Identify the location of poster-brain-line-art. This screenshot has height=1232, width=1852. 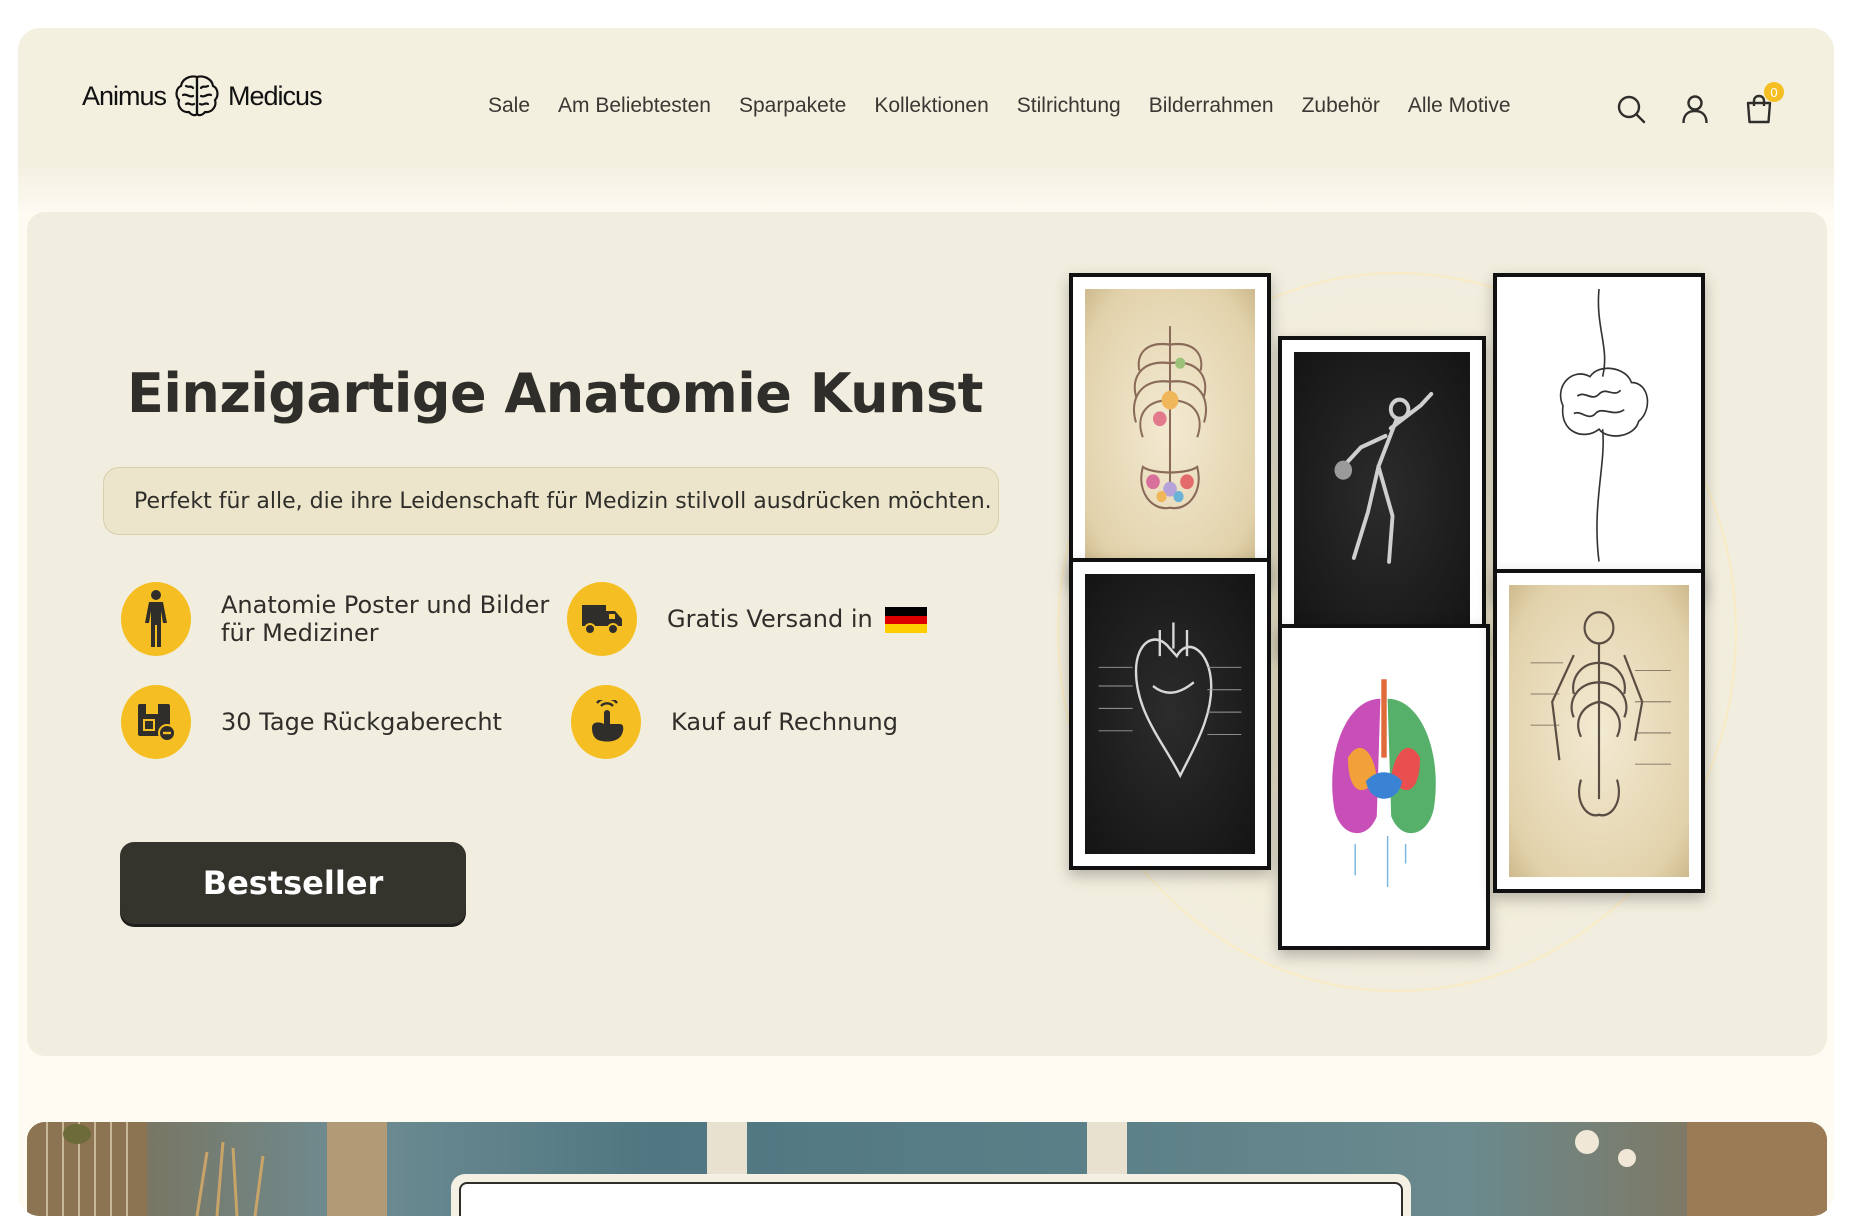
(1599, 435).